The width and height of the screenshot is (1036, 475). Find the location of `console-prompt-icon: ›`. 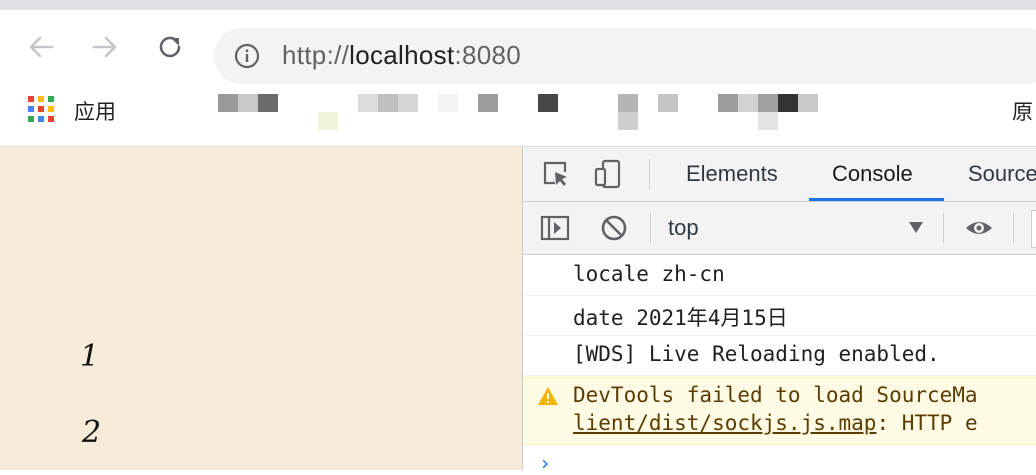

console-prompt-icon: › is located at coordinates (545, 463).